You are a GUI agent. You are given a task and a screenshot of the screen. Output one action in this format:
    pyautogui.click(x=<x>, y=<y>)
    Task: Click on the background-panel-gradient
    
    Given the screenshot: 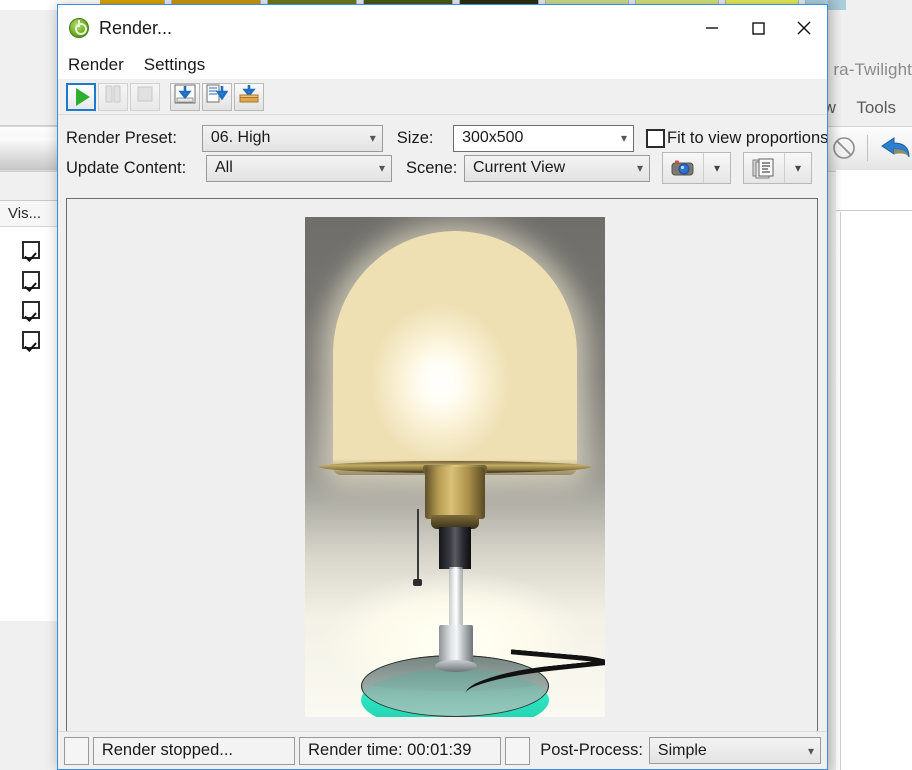 What is the action you would take?
    pyautogui.click(x=31, y=154)
    